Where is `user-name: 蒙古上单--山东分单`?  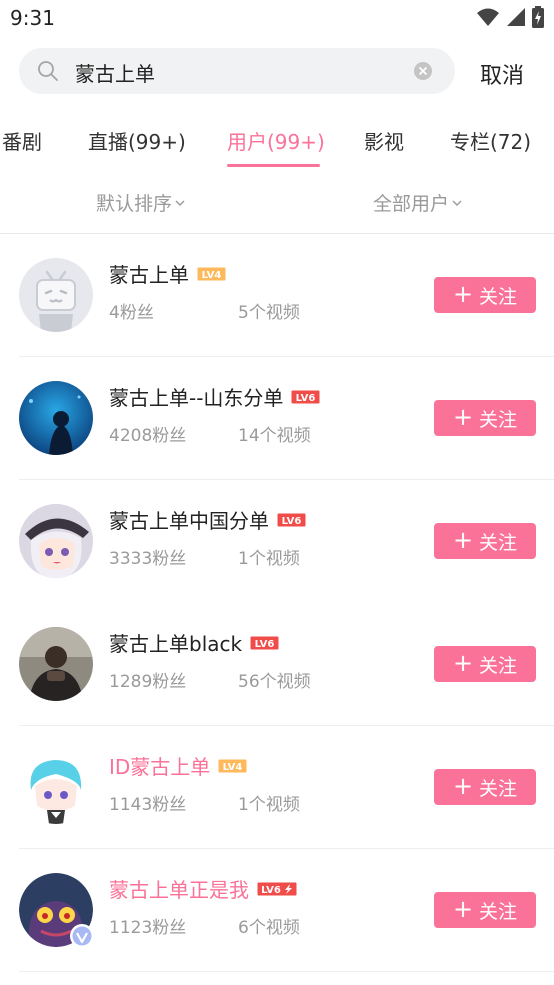
user-name: 蒙古上单--山东分单 is located at coordinates (196, 396).